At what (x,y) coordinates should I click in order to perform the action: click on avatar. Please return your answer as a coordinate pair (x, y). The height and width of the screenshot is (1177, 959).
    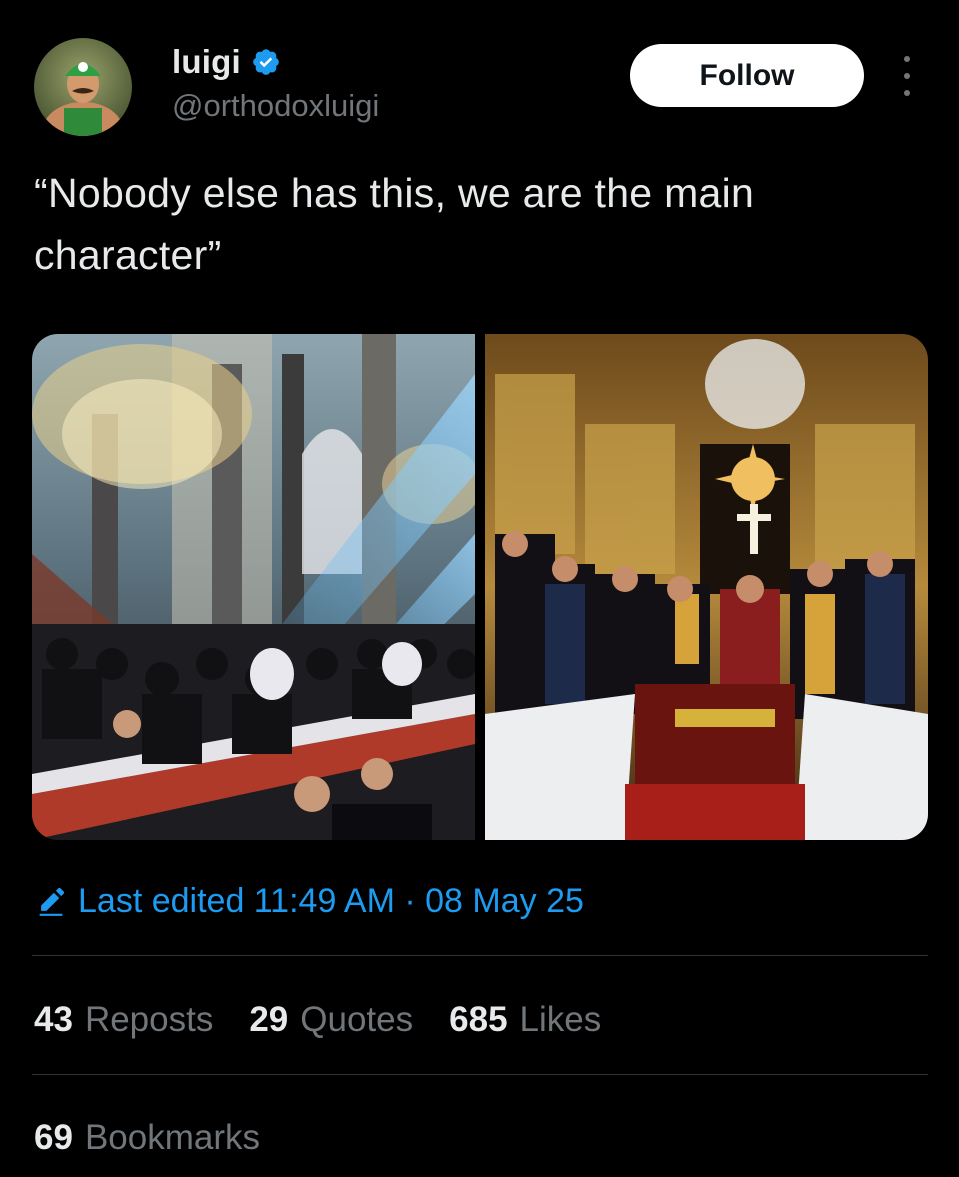
    Looking at the image, I should click on (83, 87).